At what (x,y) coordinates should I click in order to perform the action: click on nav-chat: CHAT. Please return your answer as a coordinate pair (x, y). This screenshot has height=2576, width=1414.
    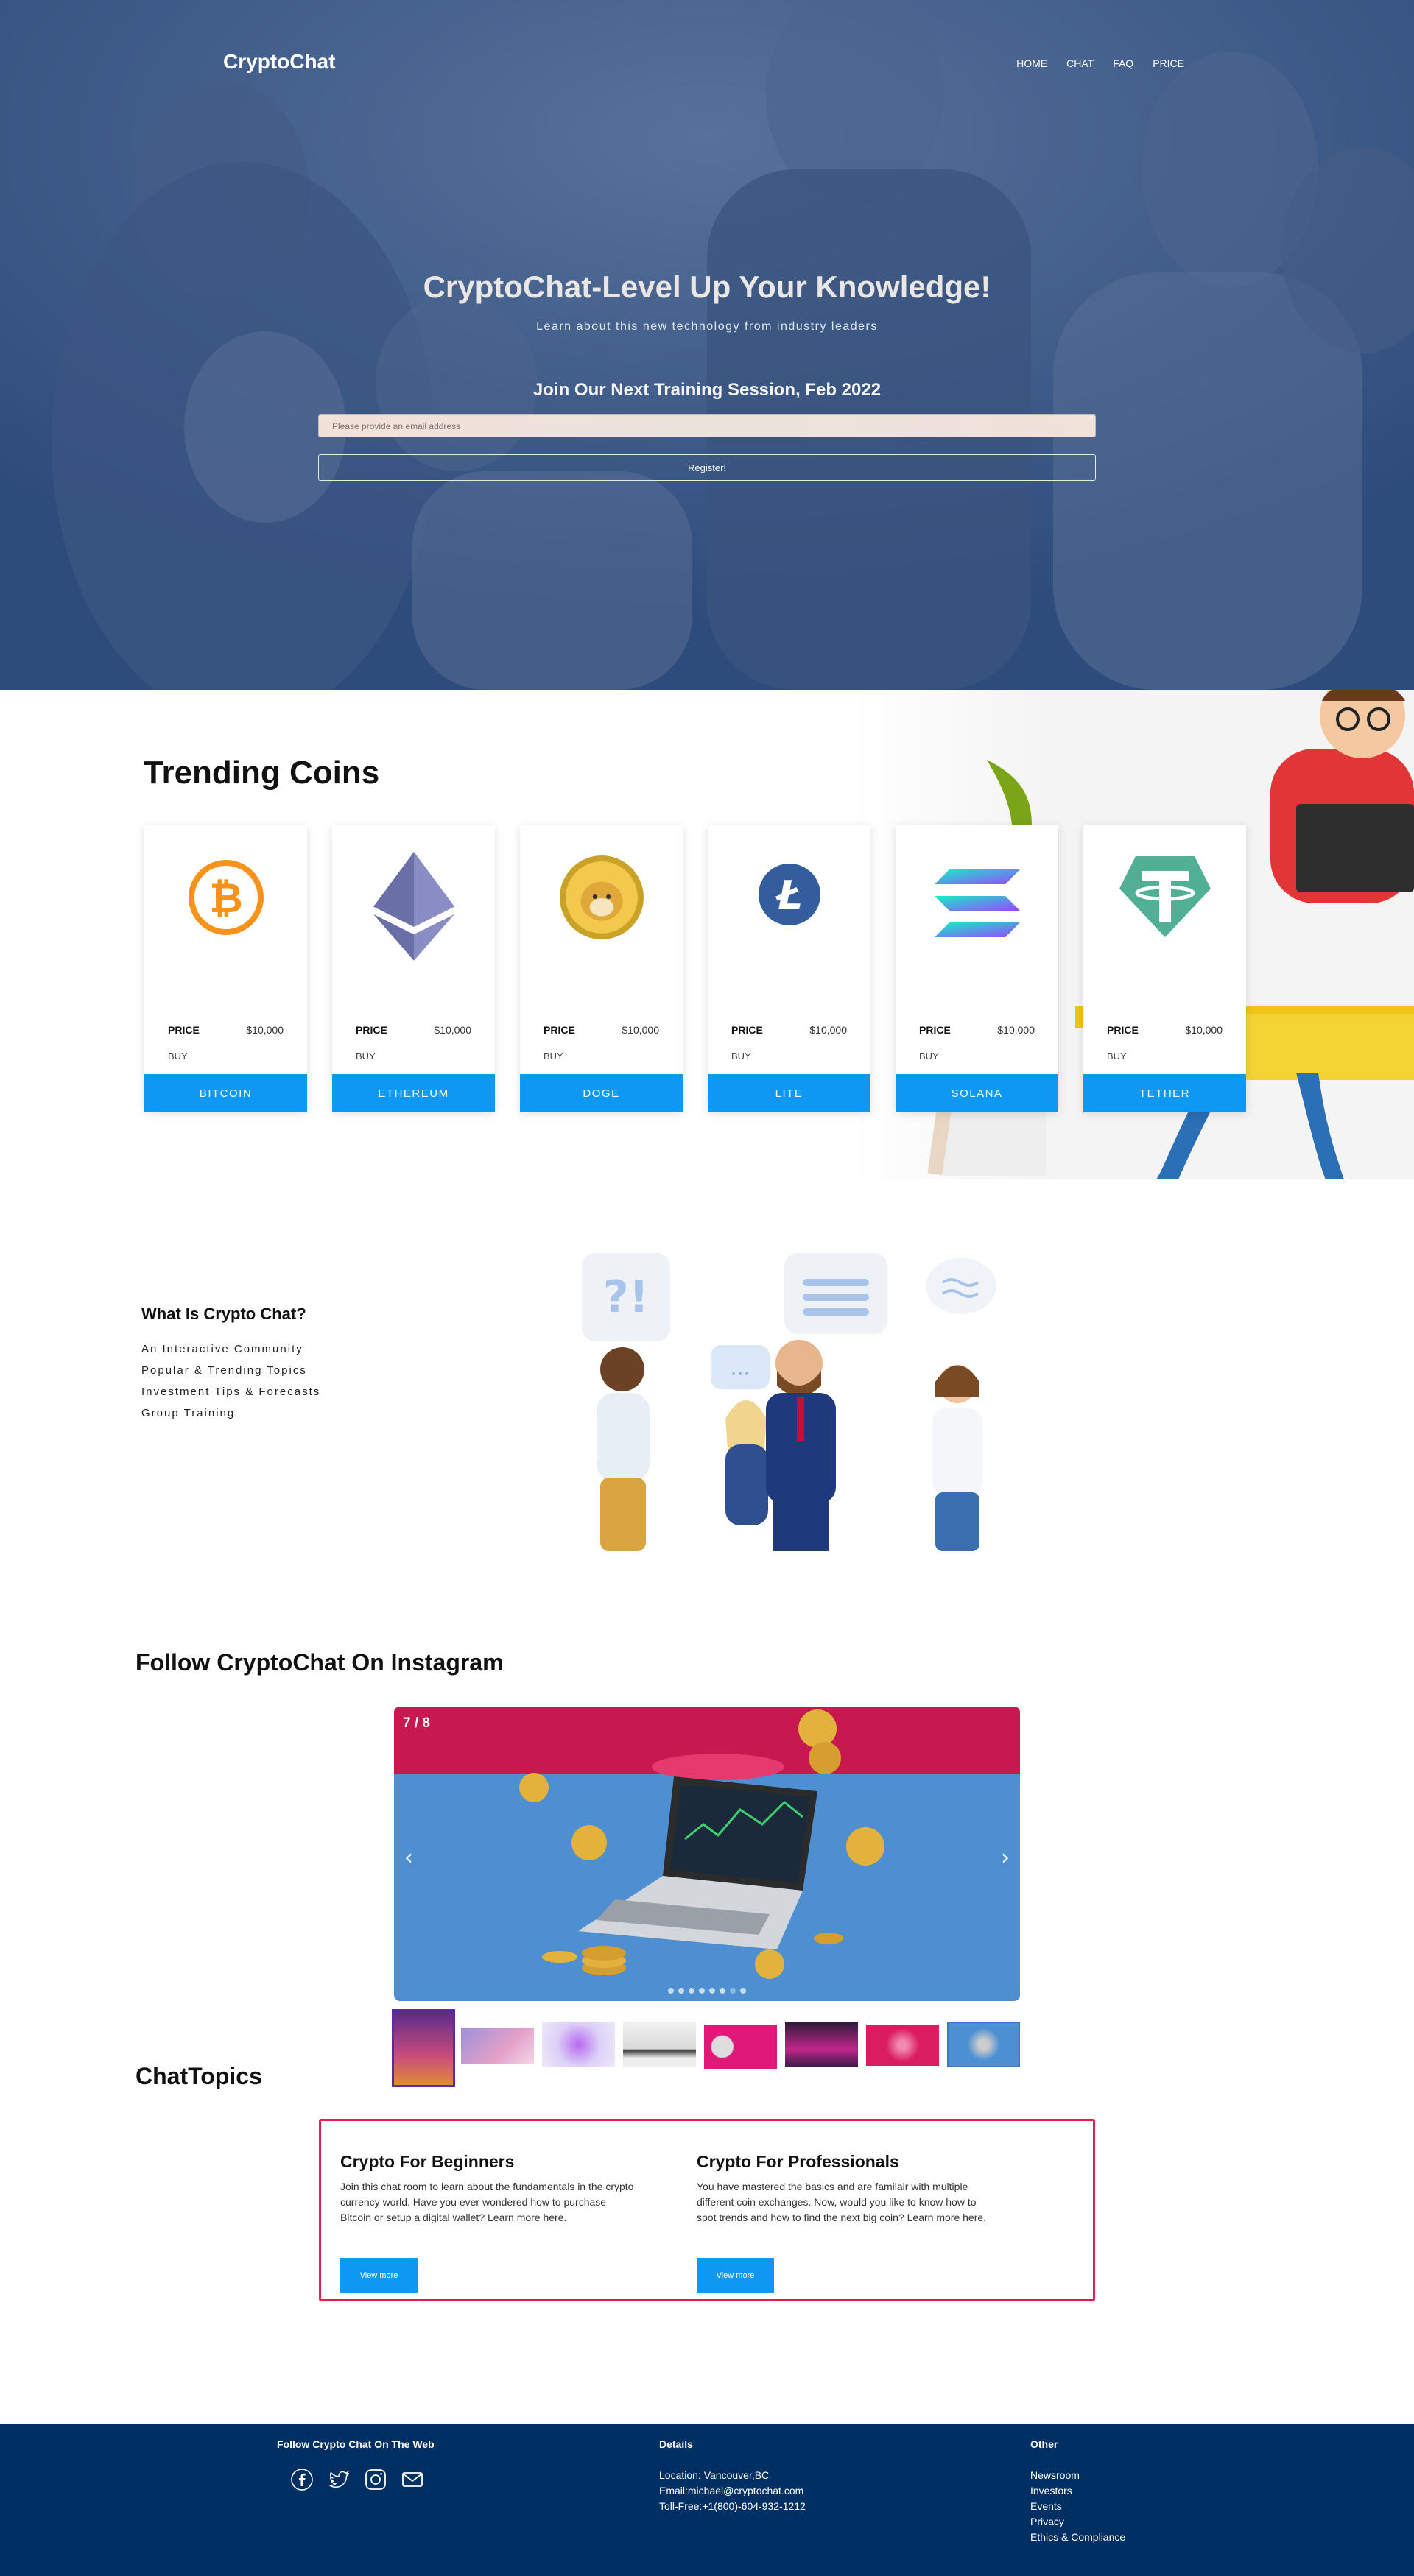
    Looking at the image, I should click on (1080, 63).